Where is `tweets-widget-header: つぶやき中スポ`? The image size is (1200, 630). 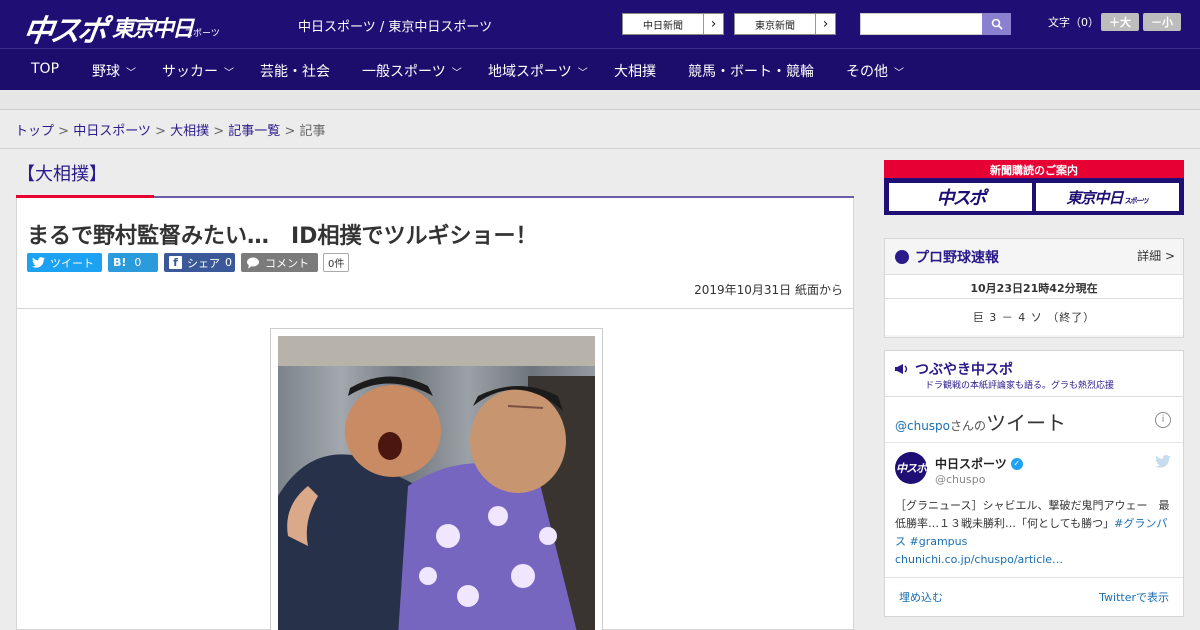 tweets-widget-header: つぶやき中スポ is located at coordinates (954, 369).